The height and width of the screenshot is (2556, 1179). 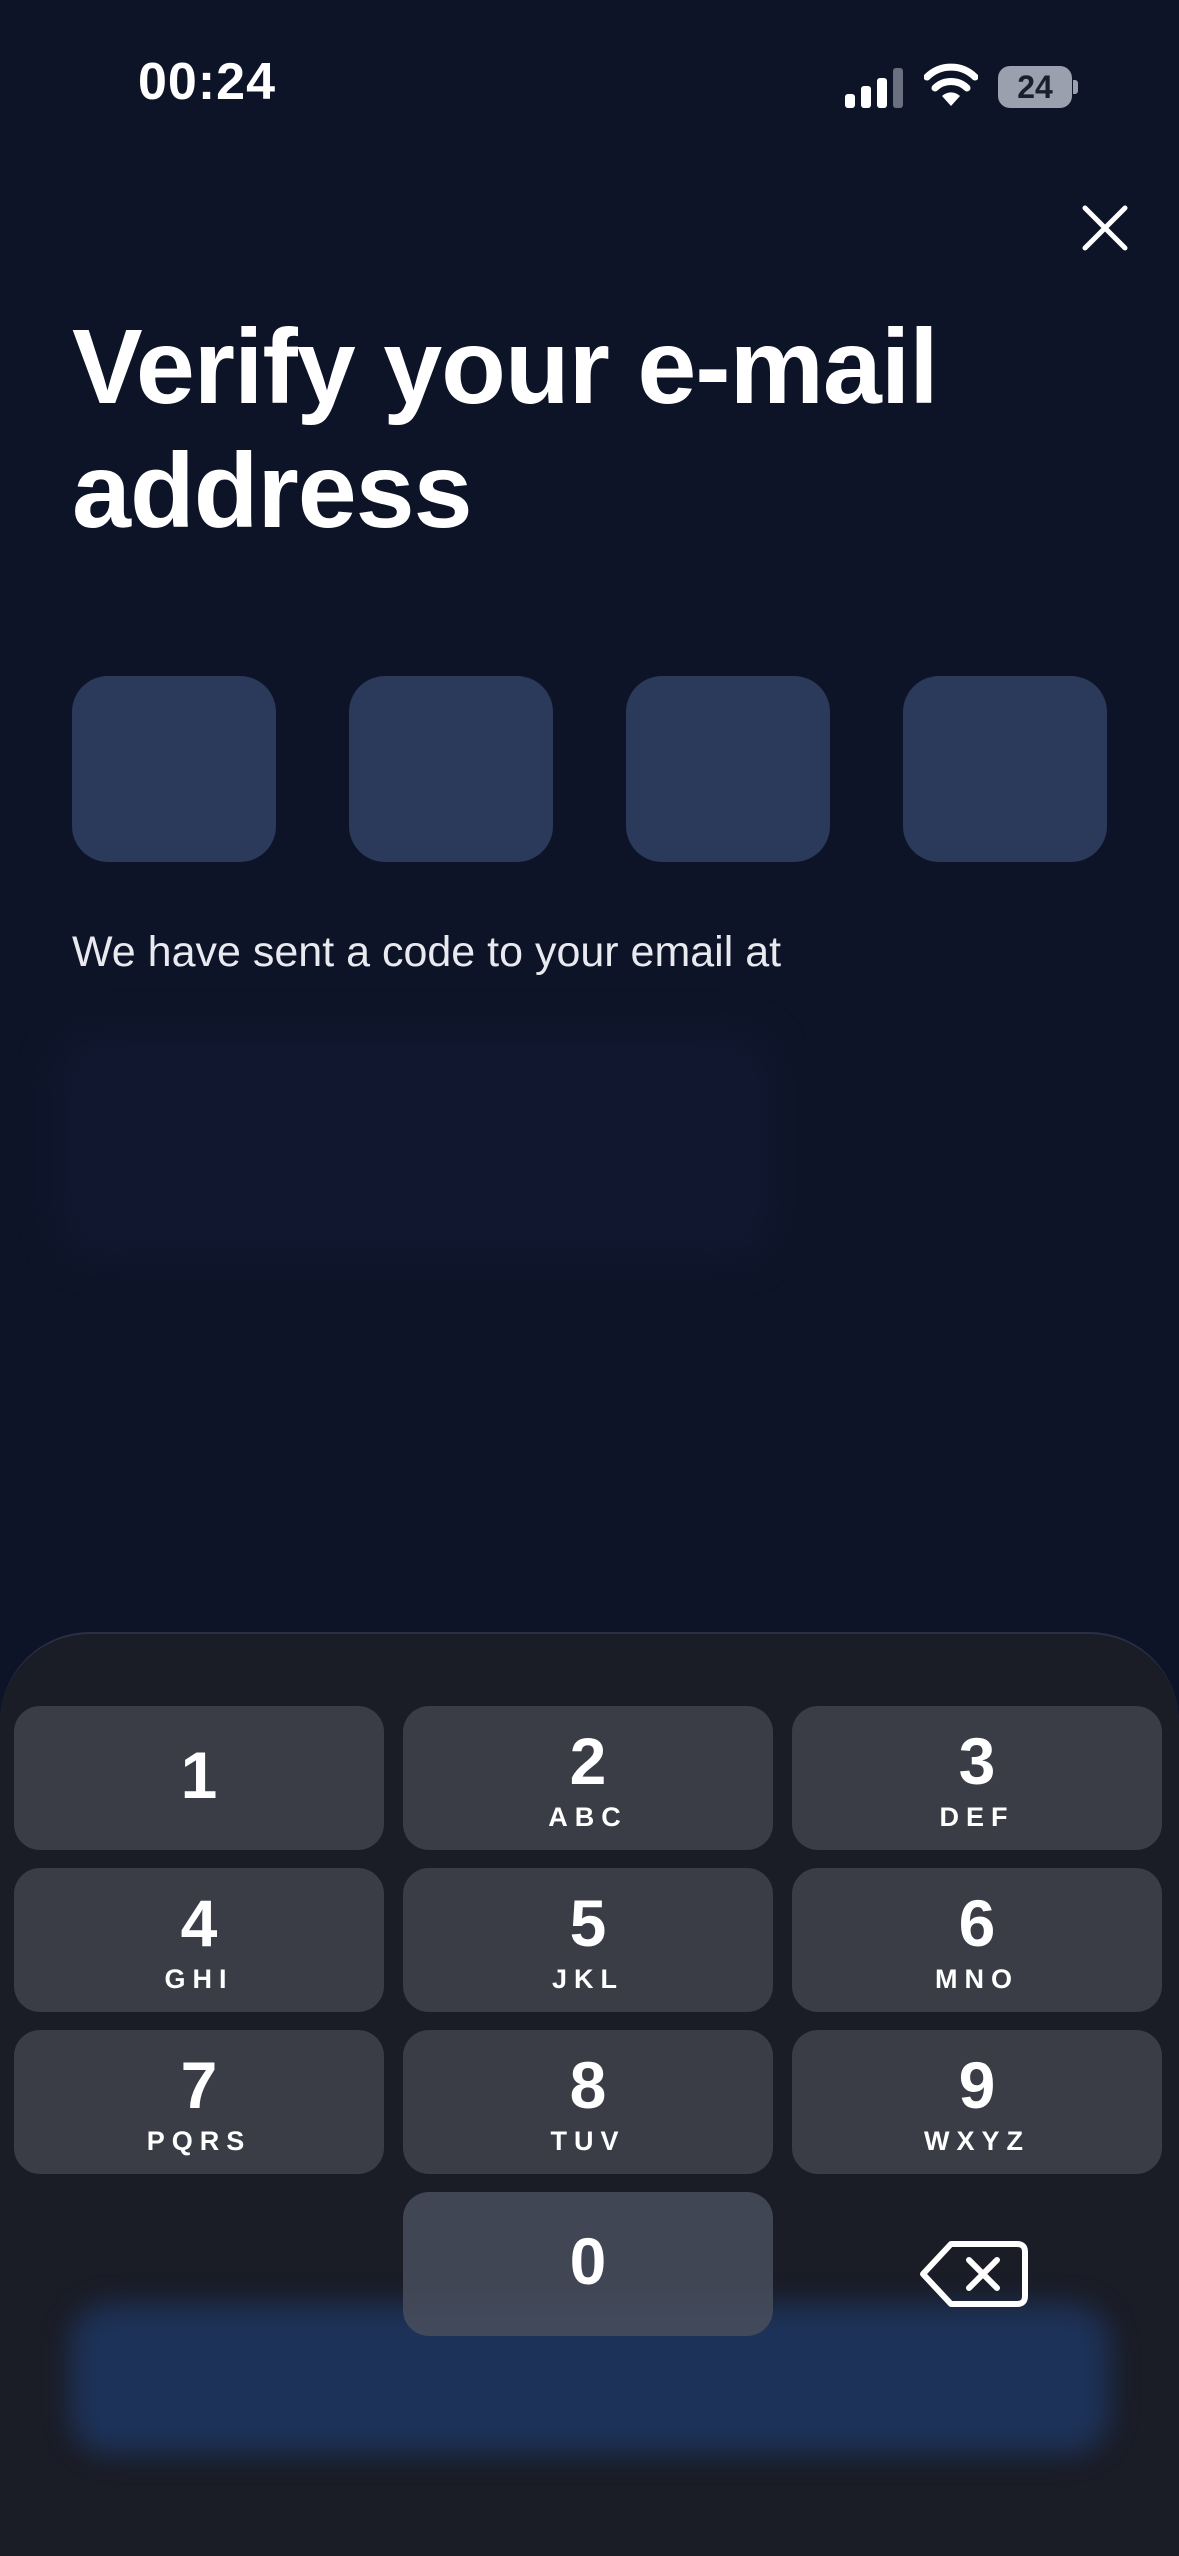 I want to click on backspace-button, so click(x=975, y=2274).